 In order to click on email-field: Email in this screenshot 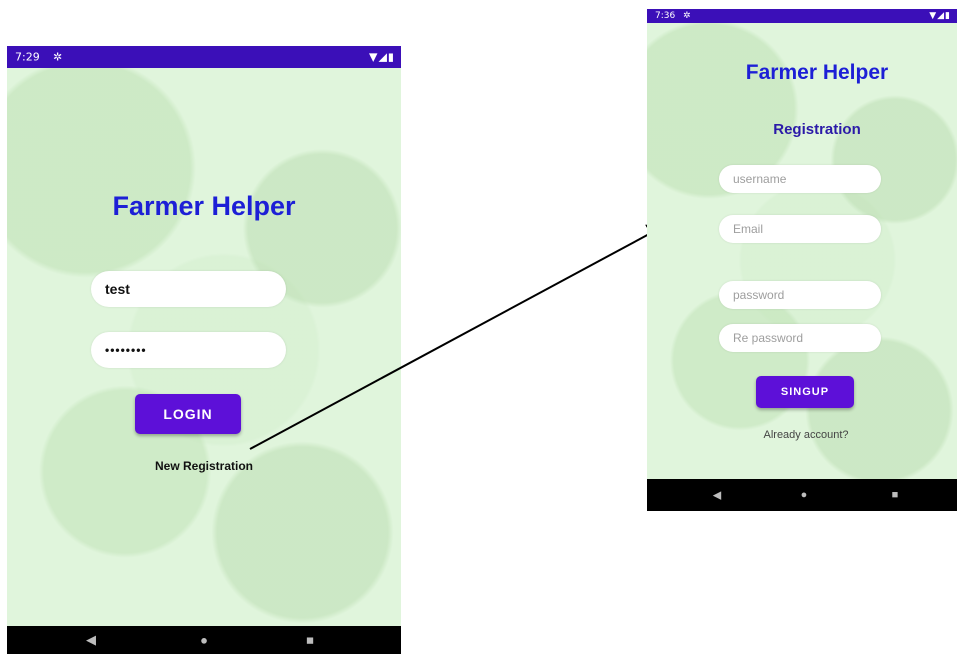, I will do `click(800, 229)`.